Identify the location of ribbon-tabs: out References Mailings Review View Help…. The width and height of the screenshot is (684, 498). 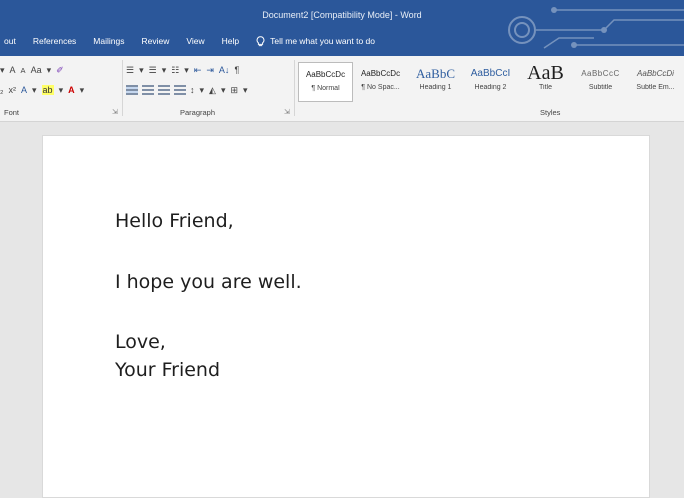
(187, 41).